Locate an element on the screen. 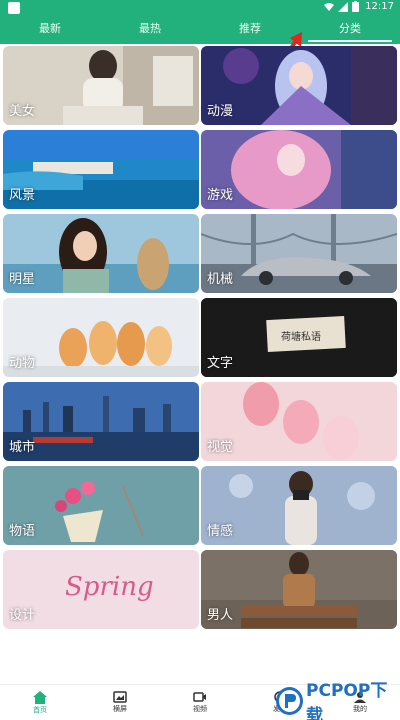 This screenshot has height=720, width=400. category-label: 动物 is located at coordinates (22, 363).